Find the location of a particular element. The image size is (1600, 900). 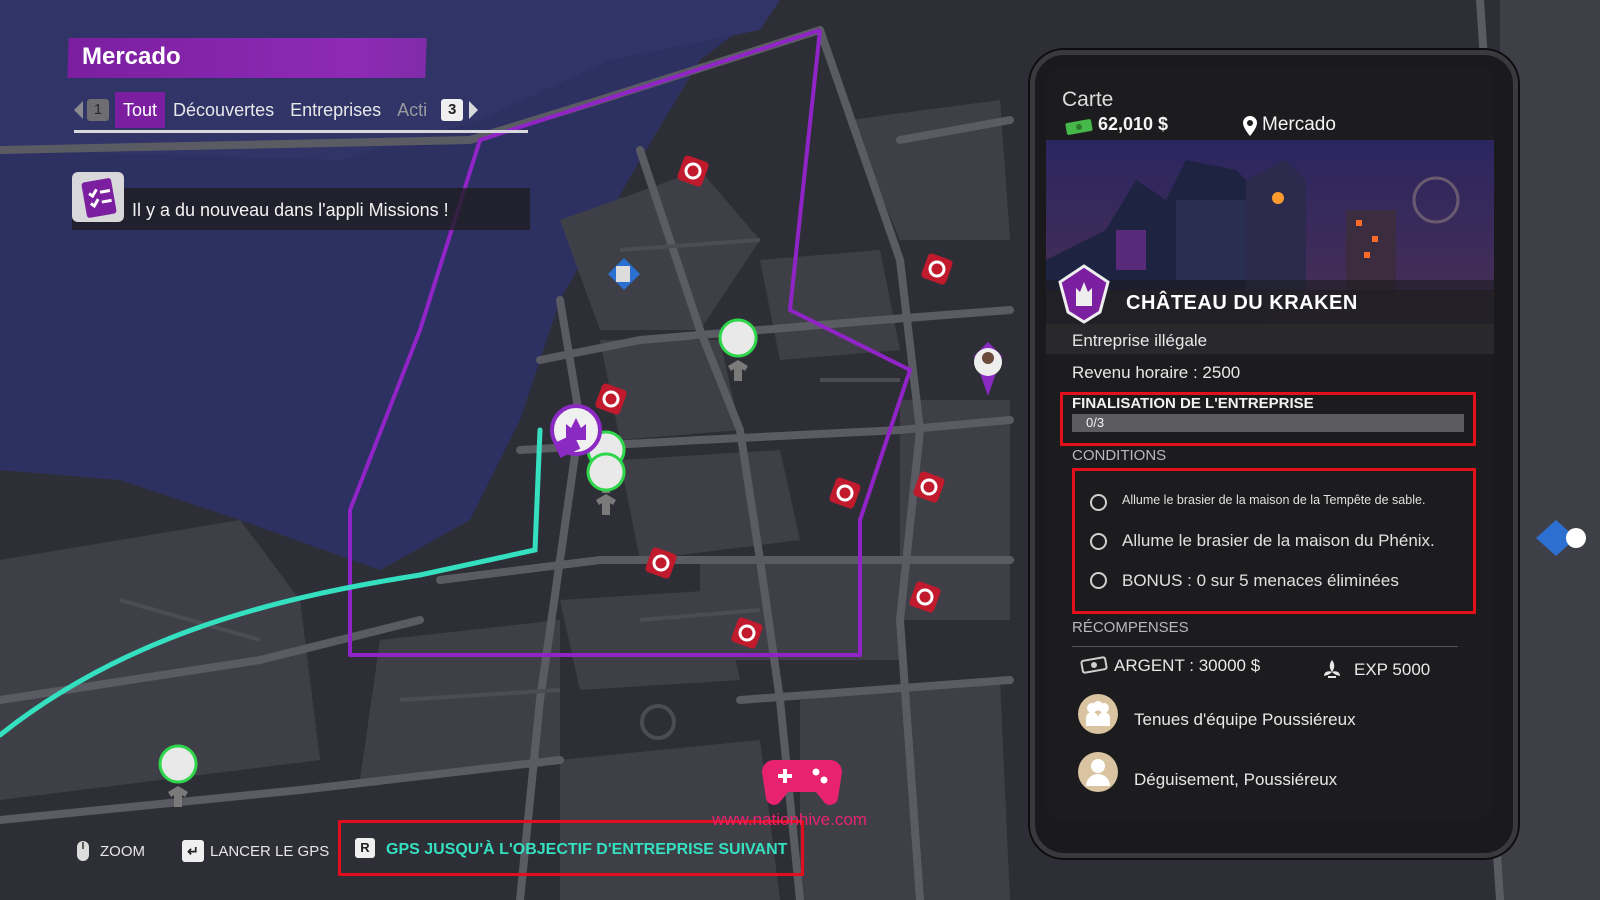

cash-reward-icon is located at coordinates (1094, 667).